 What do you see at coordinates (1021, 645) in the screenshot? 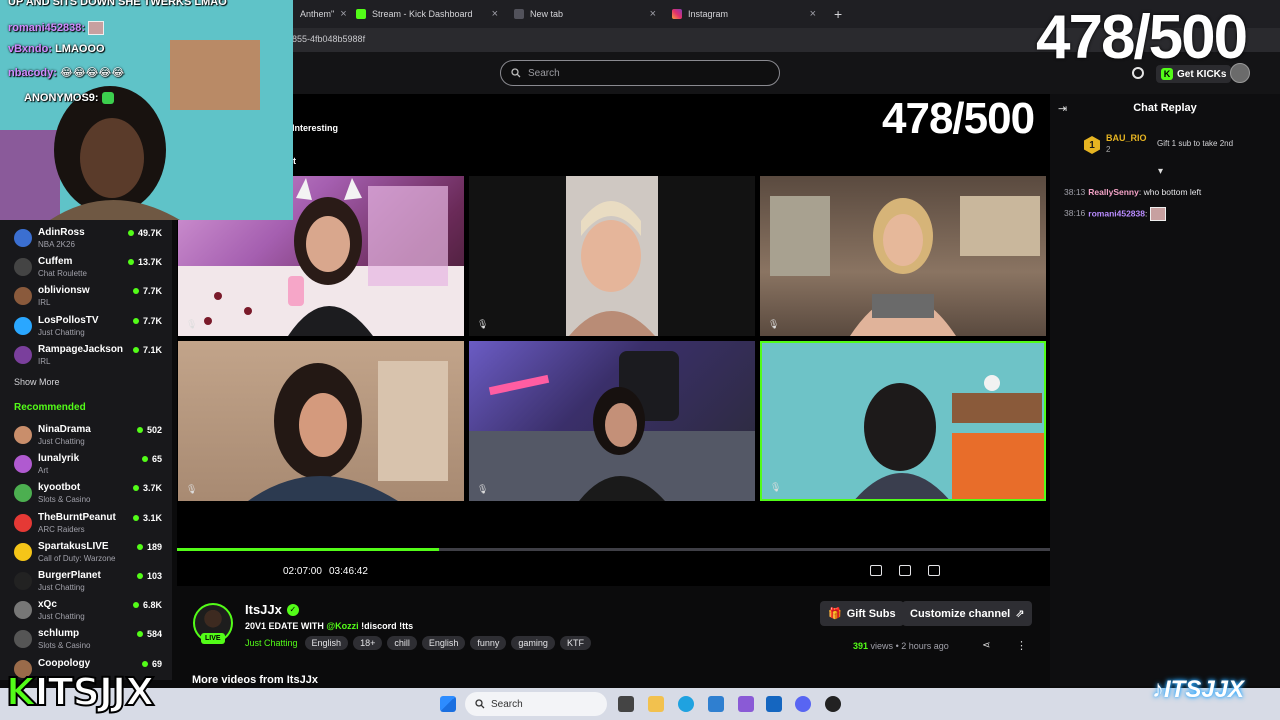
I see `more-options-icon: ⋮` at bounding box center [1021, 645].